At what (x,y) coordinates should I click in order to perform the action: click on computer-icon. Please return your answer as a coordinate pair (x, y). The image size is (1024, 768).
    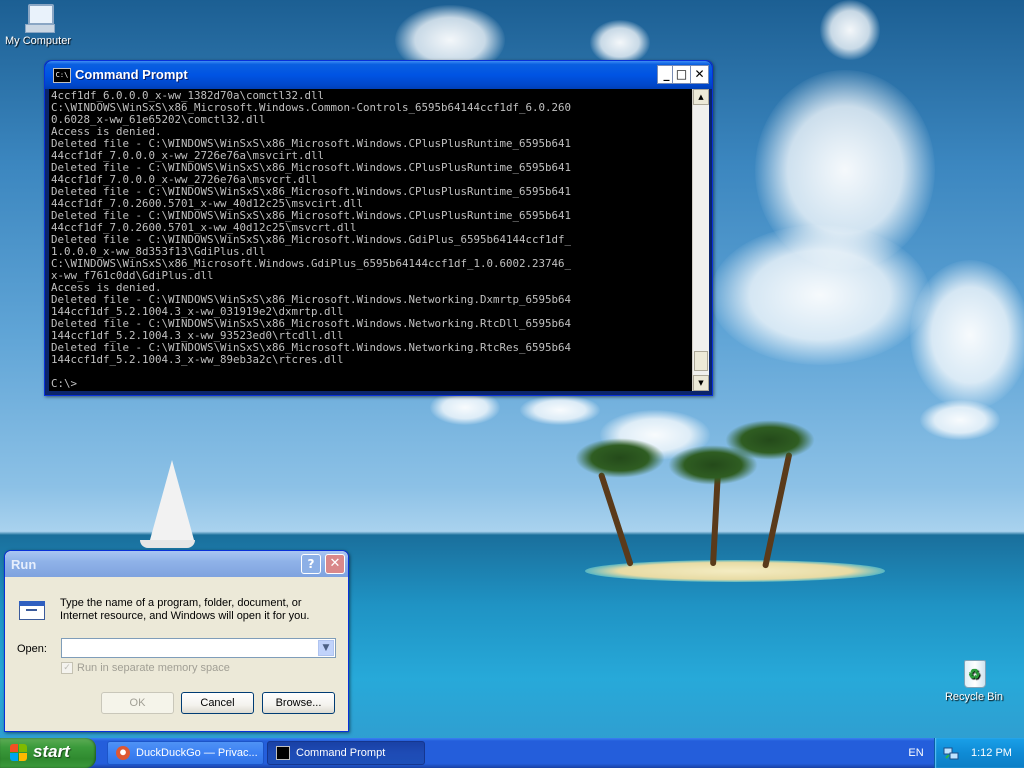
    Looking at the image, I should click on (38, 18).